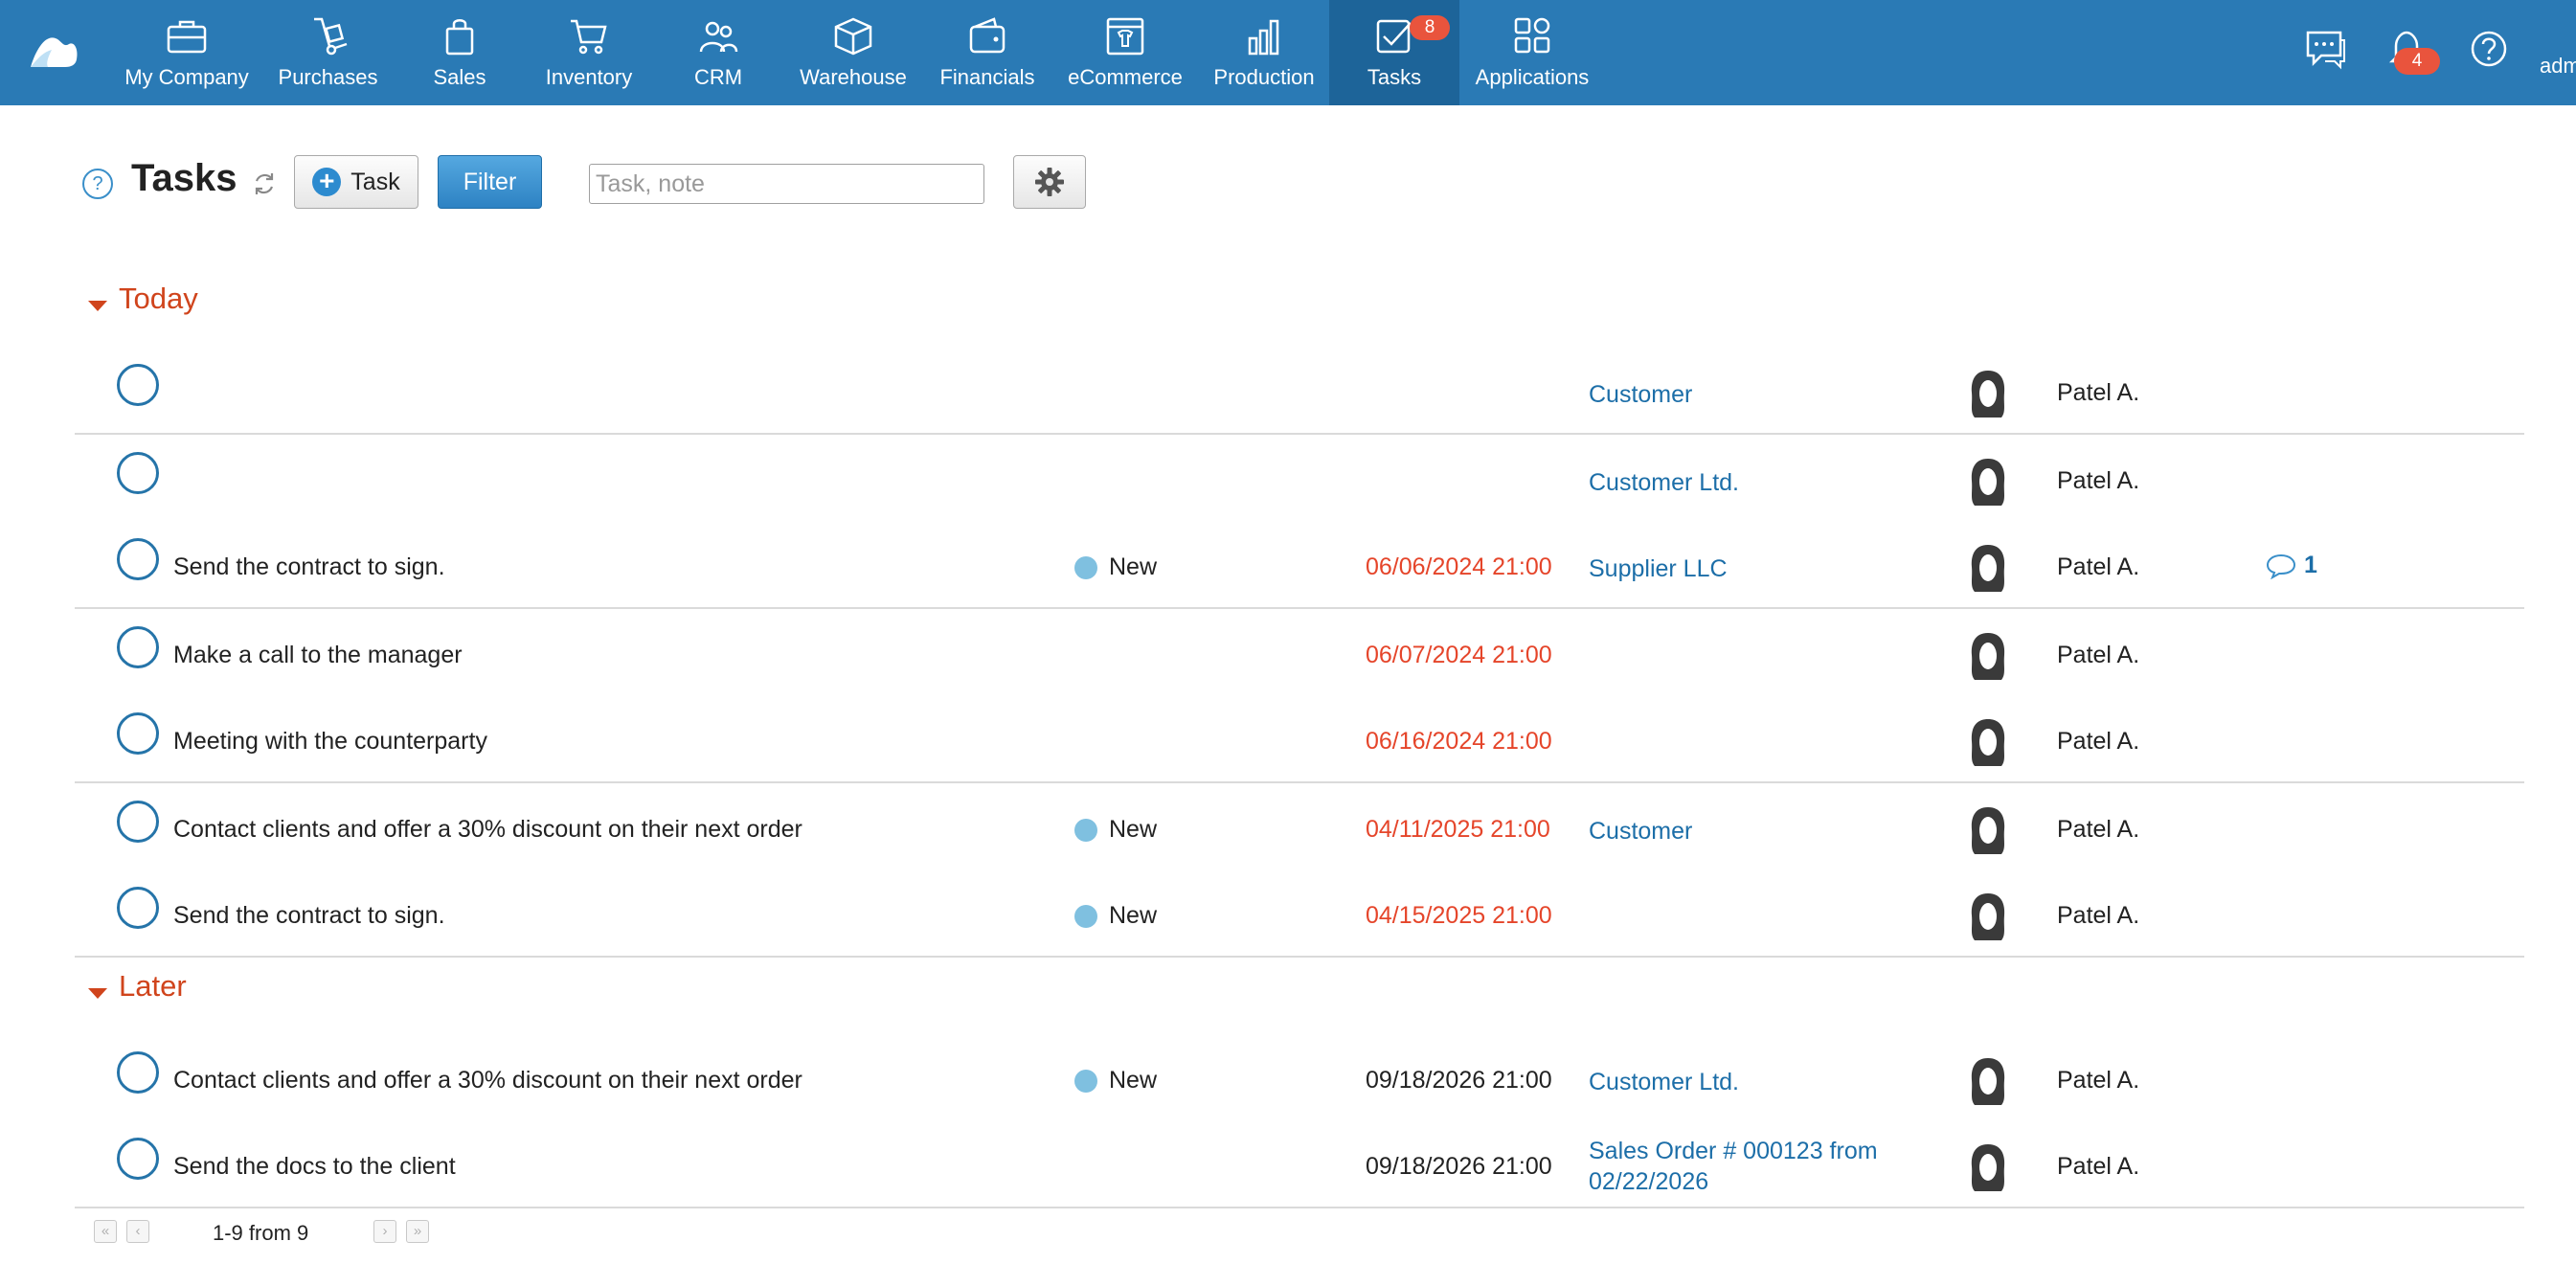 The width and height of the screenshot is (2576, 1264). What do you see at coordinates (987, 52) in the screenshot?
I see `nav-financials: Financials` at bounding box center [987, 52].